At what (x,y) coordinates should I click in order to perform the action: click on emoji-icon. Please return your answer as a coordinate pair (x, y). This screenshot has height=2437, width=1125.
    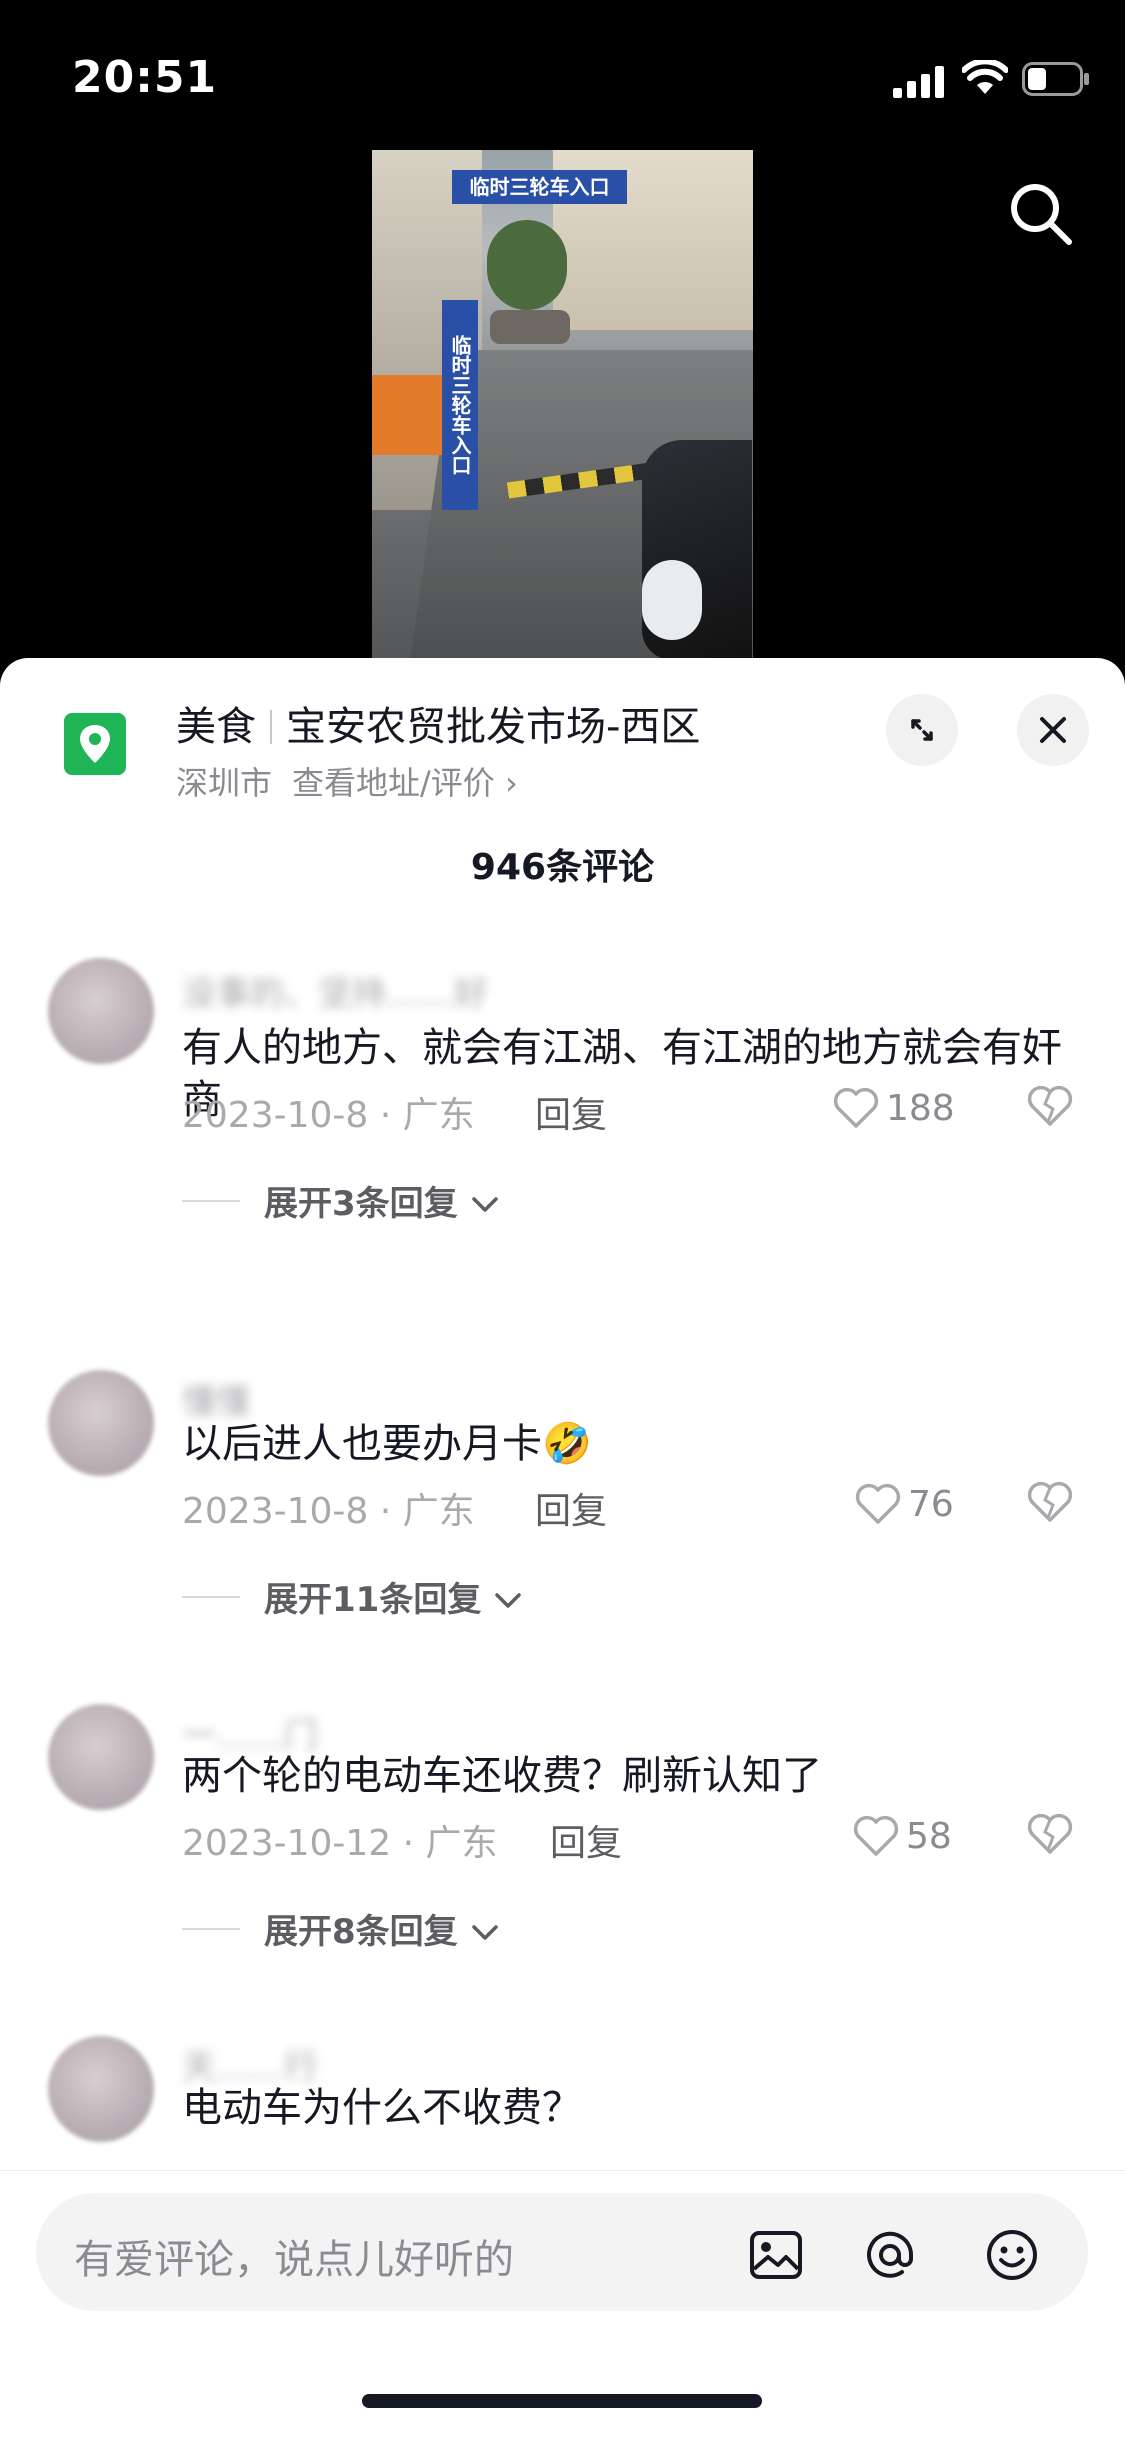
    Looking at the image, I should click on (1012, 2255).